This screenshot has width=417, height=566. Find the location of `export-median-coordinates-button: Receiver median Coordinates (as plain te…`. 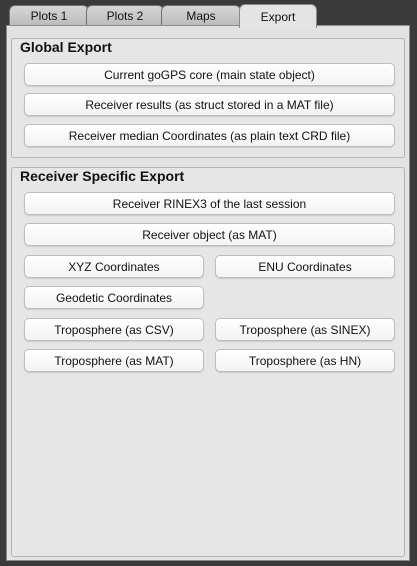

export-median-coordinates-button: Receiver median Coordinates (as plain te… is located at coordinates (209, 135).